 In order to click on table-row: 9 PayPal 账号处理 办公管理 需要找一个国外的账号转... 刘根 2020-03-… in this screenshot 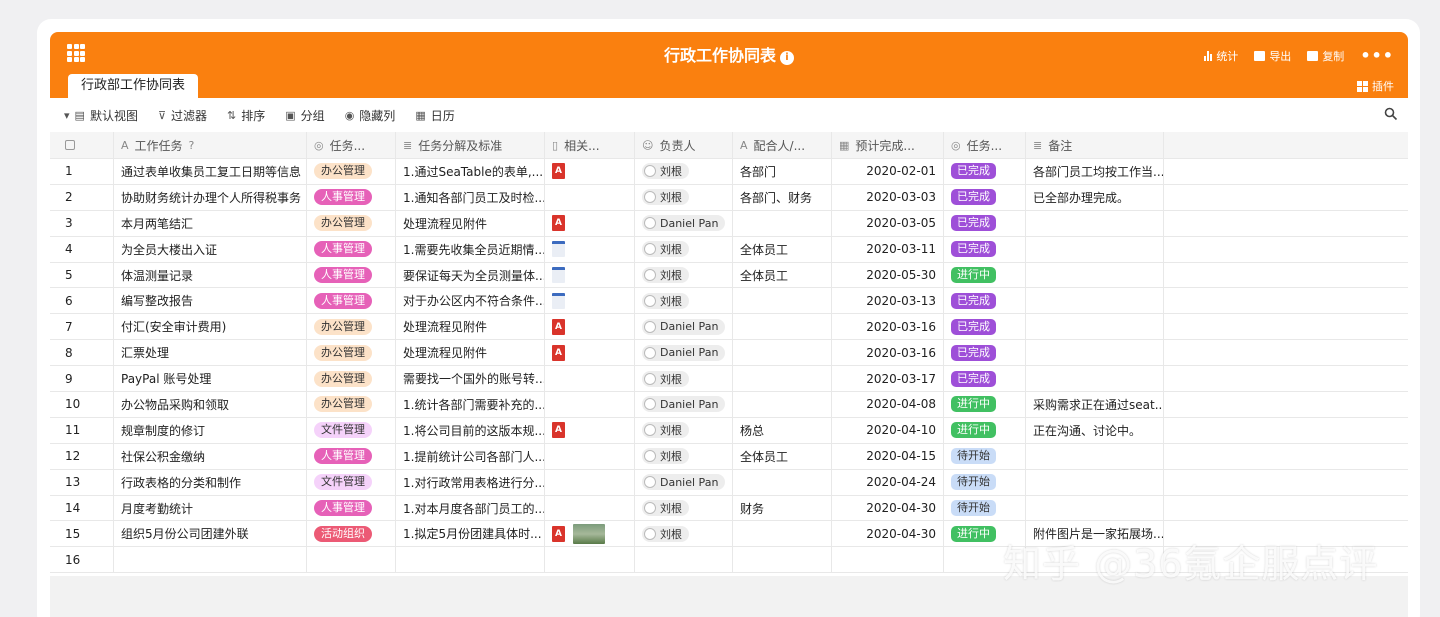, I will do `click(729, 379)`.